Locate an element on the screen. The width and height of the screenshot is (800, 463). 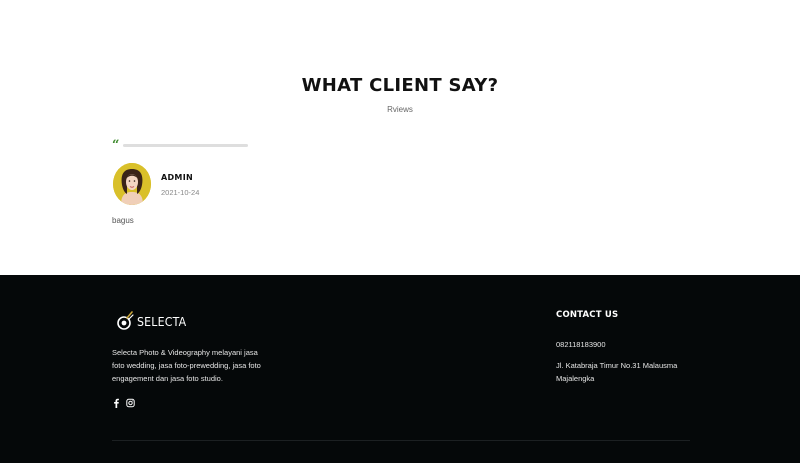
brand-logo: SELECTA is located at coordinates (151, 321).